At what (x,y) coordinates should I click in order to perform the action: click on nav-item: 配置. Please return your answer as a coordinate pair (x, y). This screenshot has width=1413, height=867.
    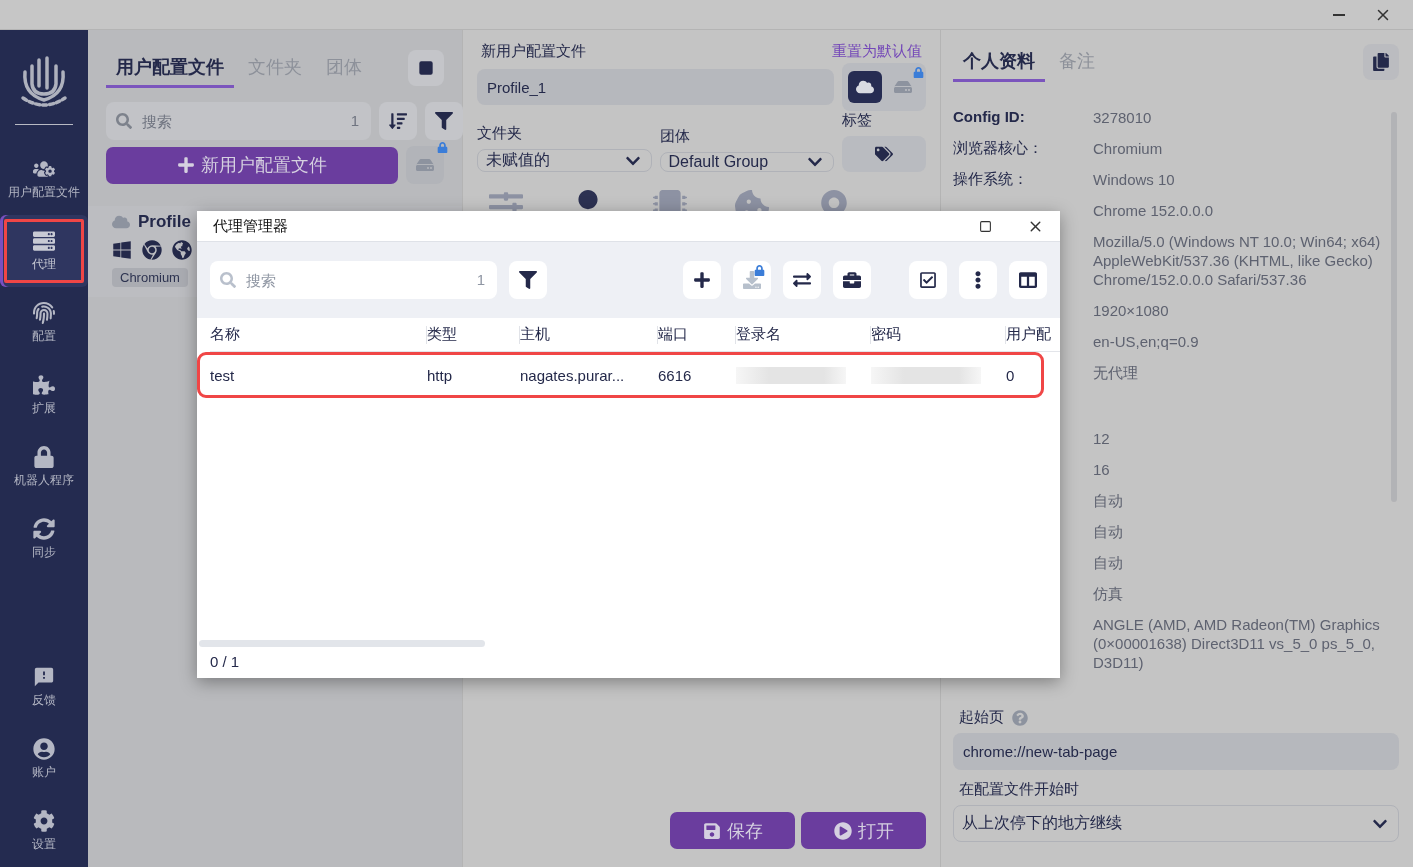
    Looking at the image, I should click on (44, 323).